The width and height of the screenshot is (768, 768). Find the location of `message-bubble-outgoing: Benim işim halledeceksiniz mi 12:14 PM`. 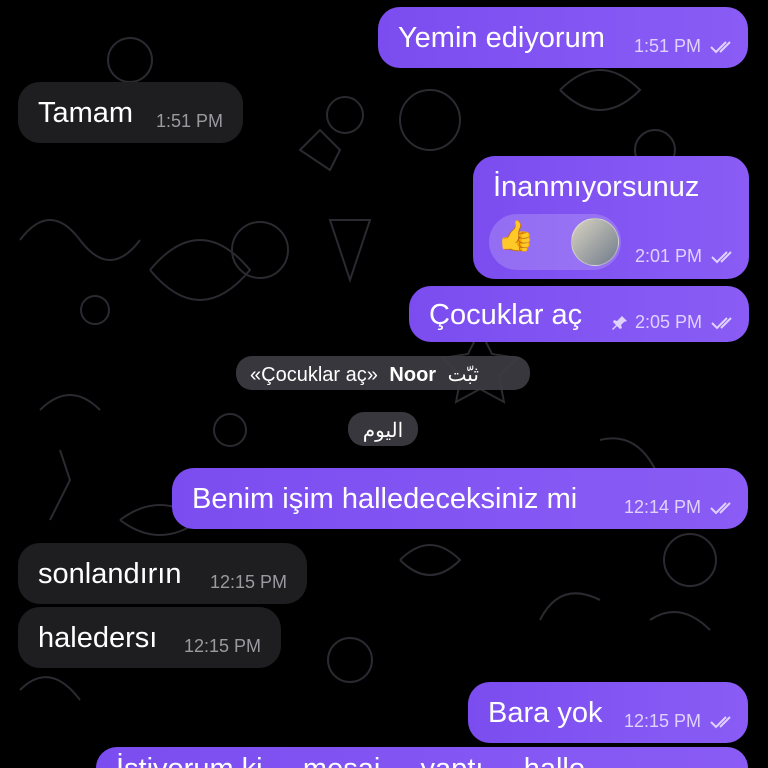

message-bubble-outgoing: Benim işim halledeceksiniz mi 12:14 PM is located at coordinates (460, 498).